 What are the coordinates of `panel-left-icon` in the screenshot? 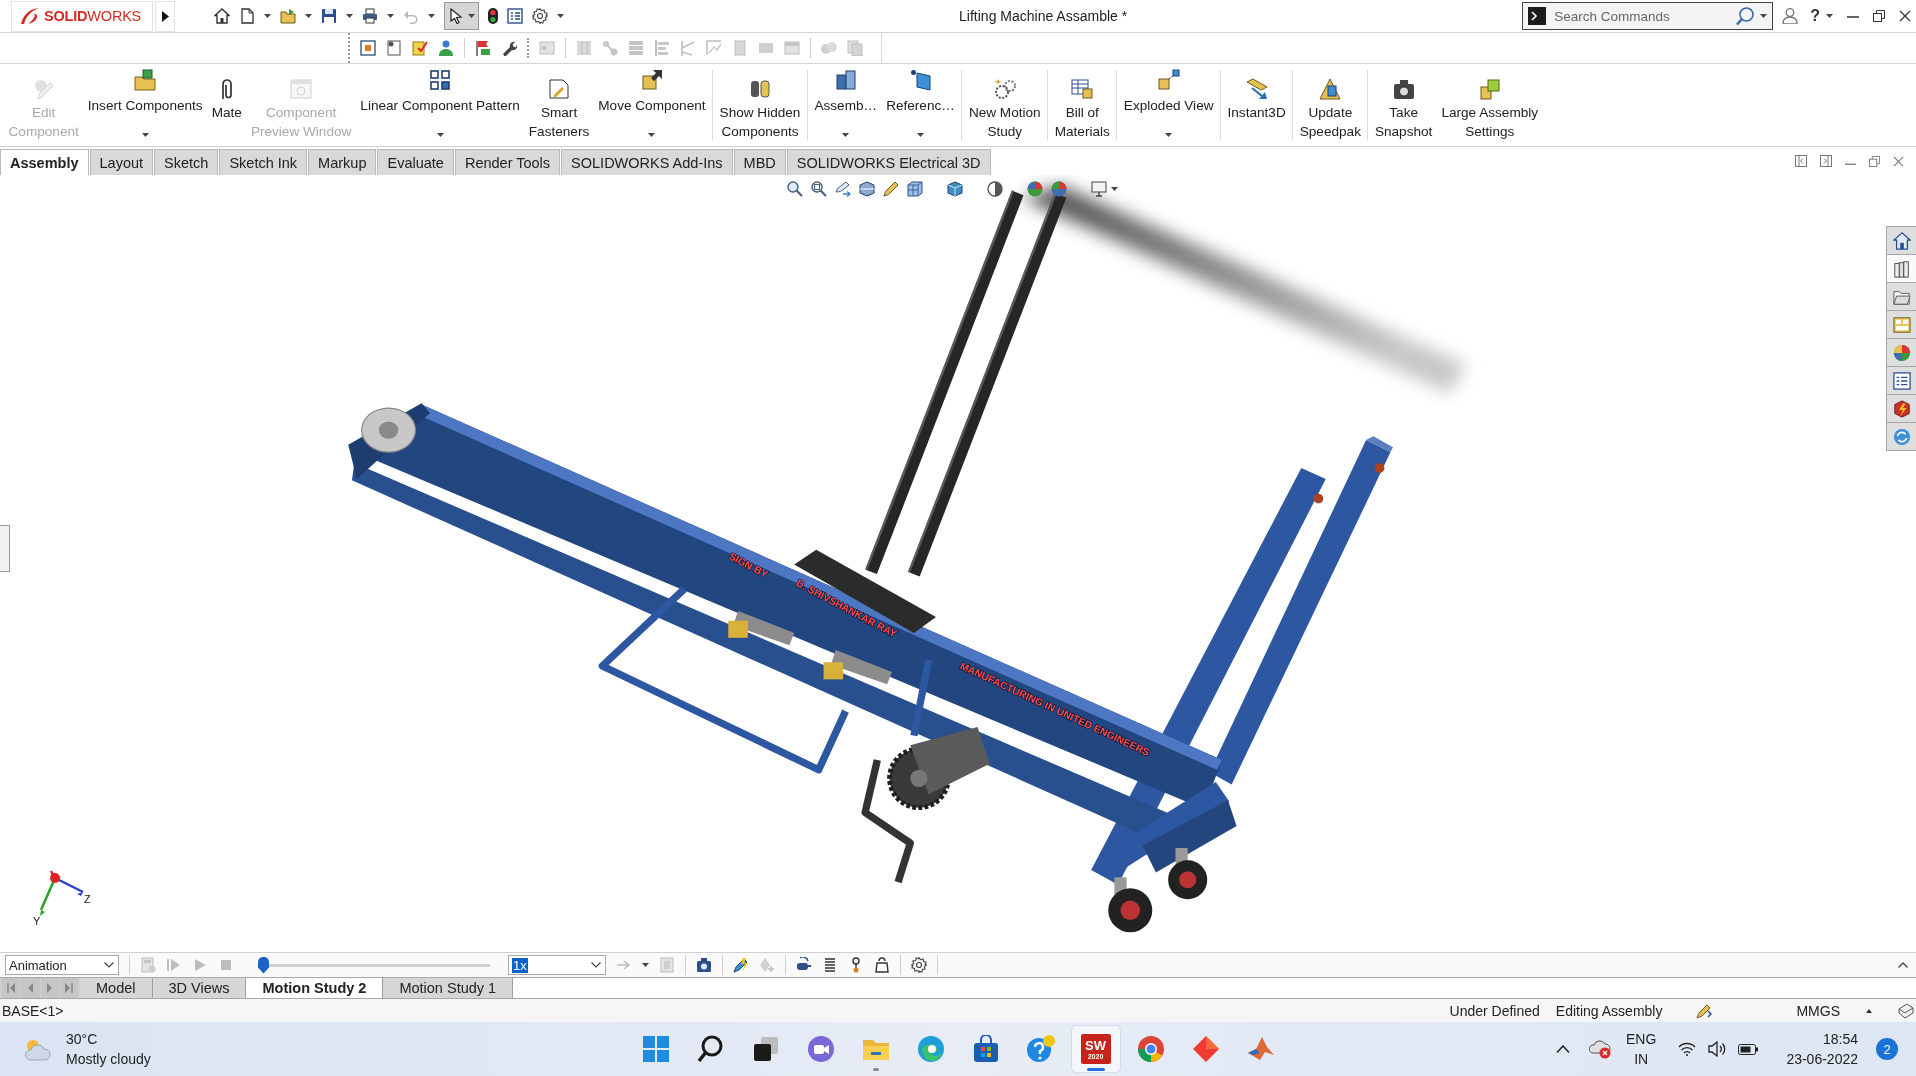 It's located at (1801, 161).